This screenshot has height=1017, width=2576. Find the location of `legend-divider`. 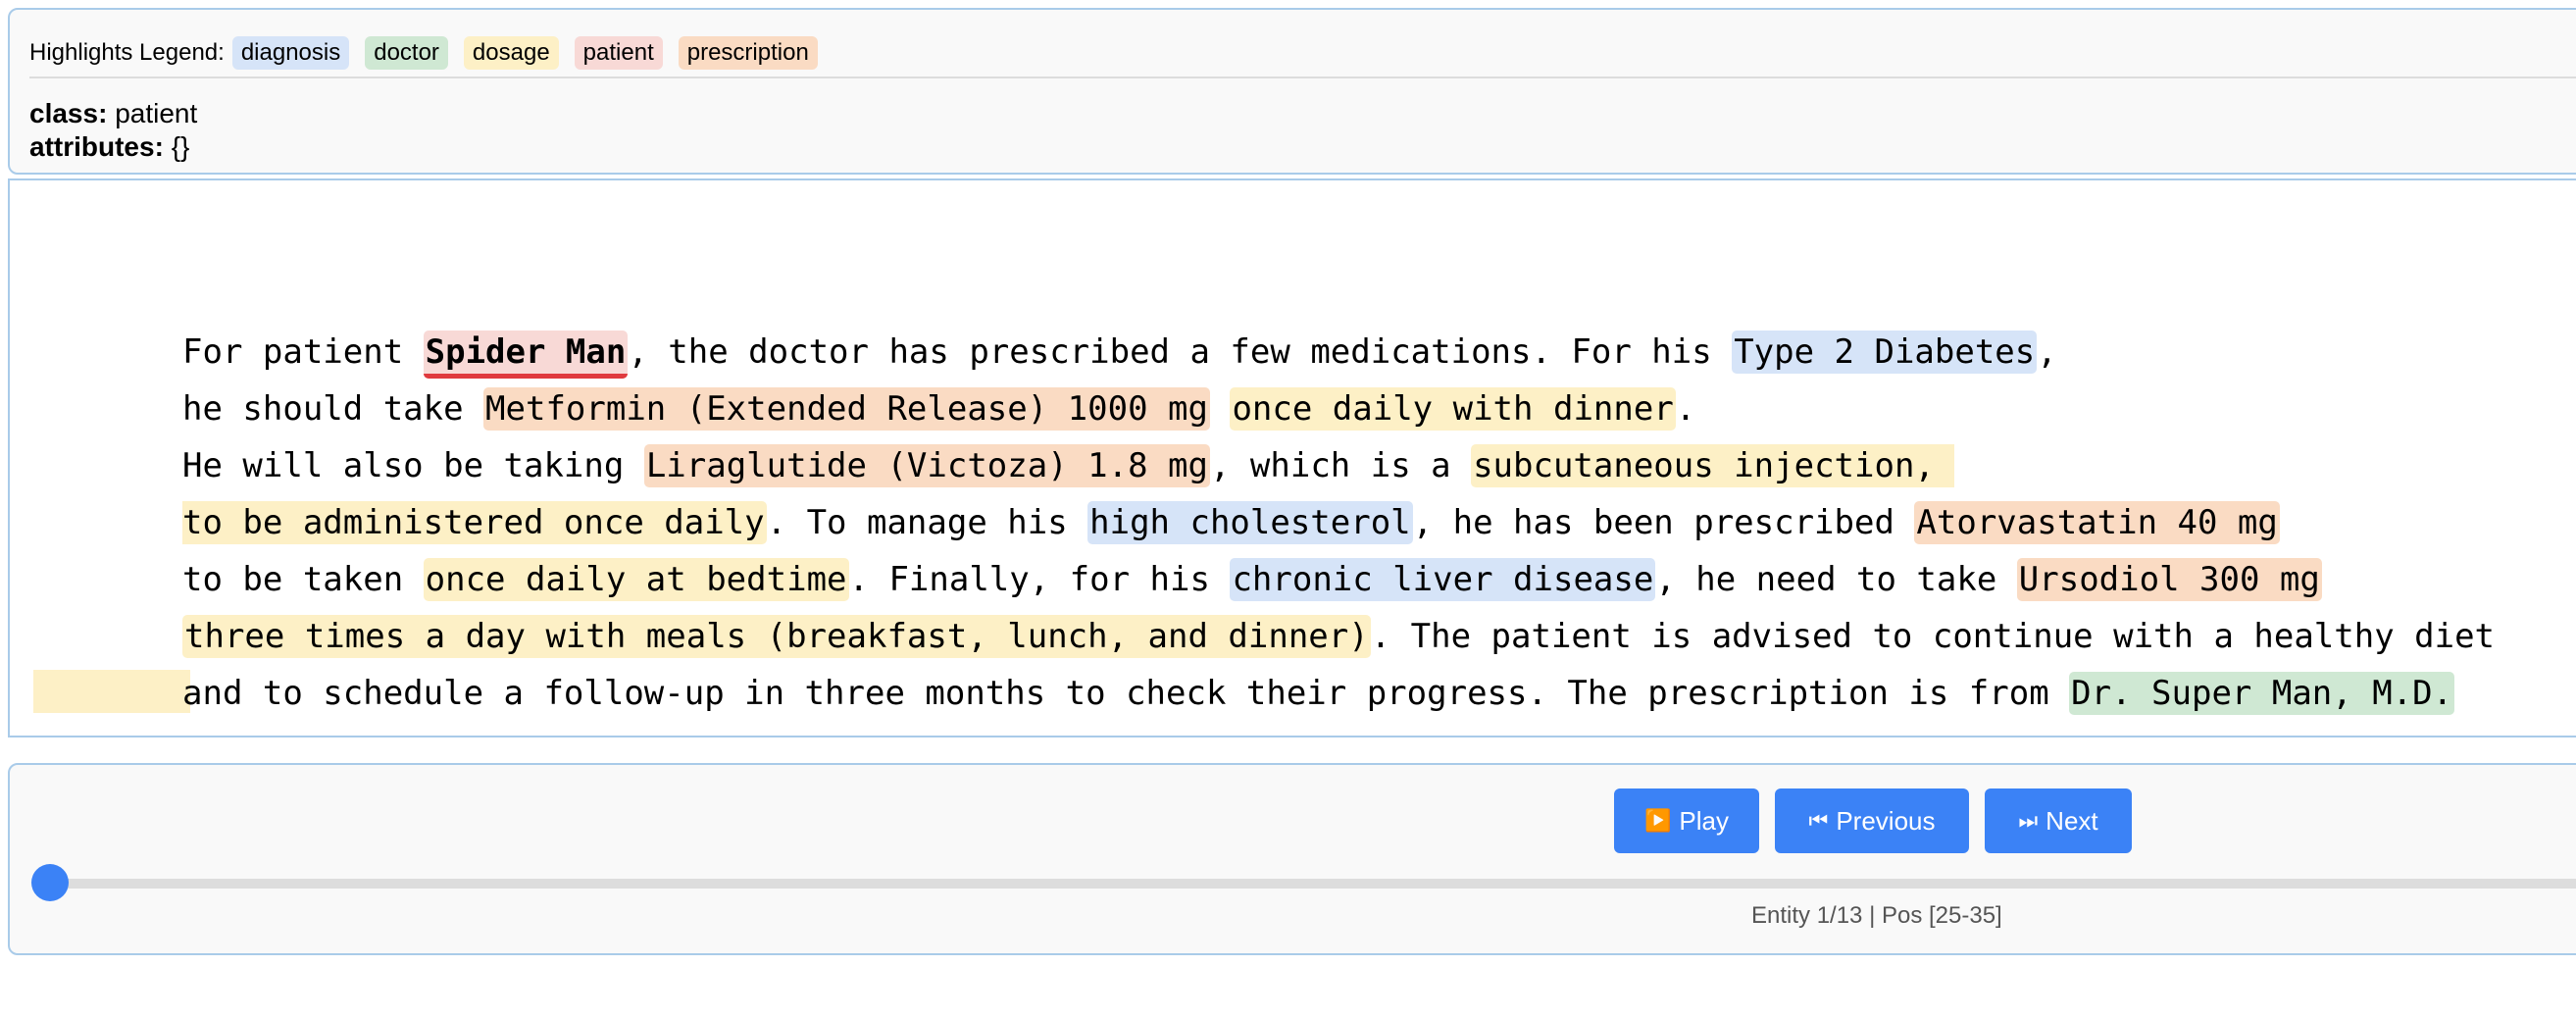

legend-divider is located at coordinates (1302, 77).